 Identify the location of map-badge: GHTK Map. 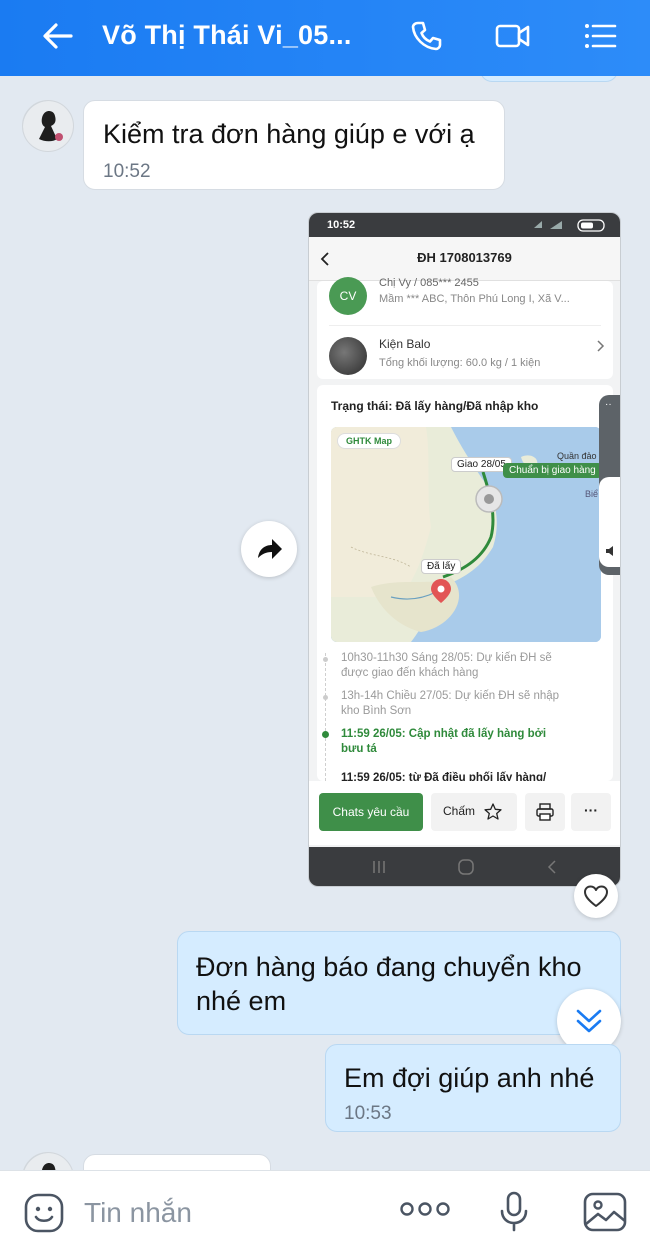
(369, 441).